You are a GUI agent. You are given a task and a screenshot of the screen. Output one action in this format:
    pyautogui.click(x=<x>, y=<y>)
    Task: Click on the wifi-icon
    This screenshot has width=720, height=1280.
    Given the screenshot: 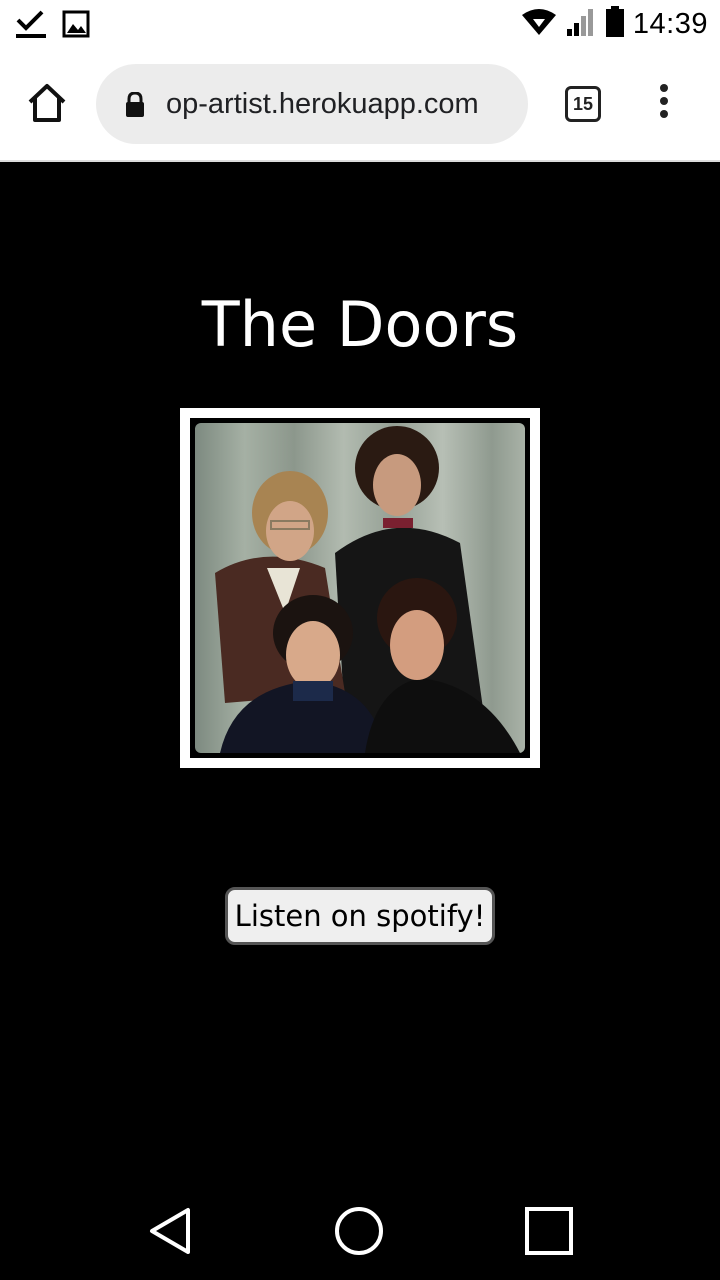 What is the action you would take?
    pyautogui.click(x=539, y=24)
    